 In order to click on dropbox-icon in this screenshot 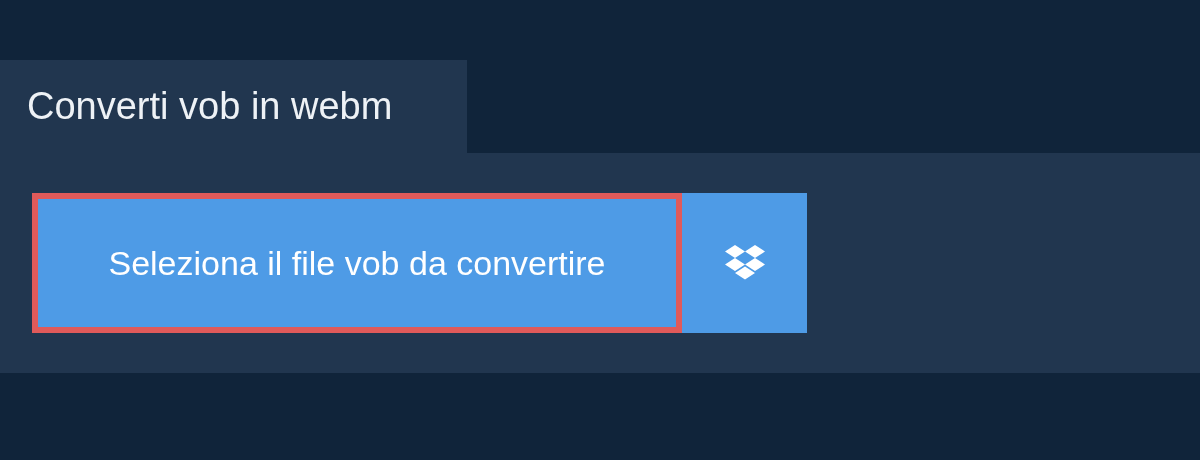, I will do `click(744, 263)`.